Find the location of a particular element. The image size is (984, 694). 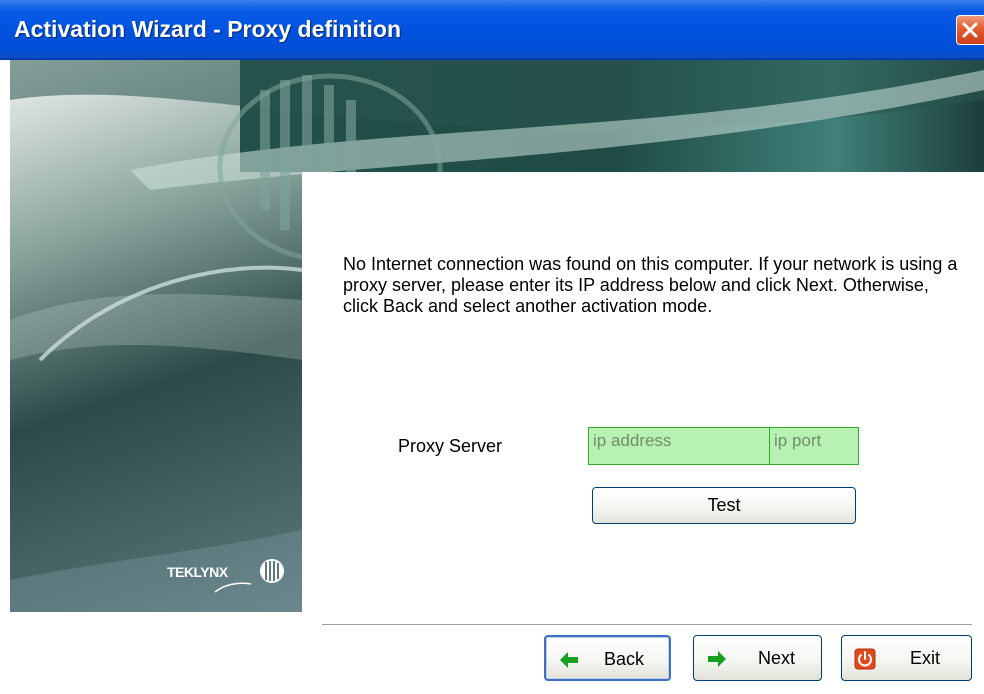

back-button: Back is located at coordinates (607, 658).